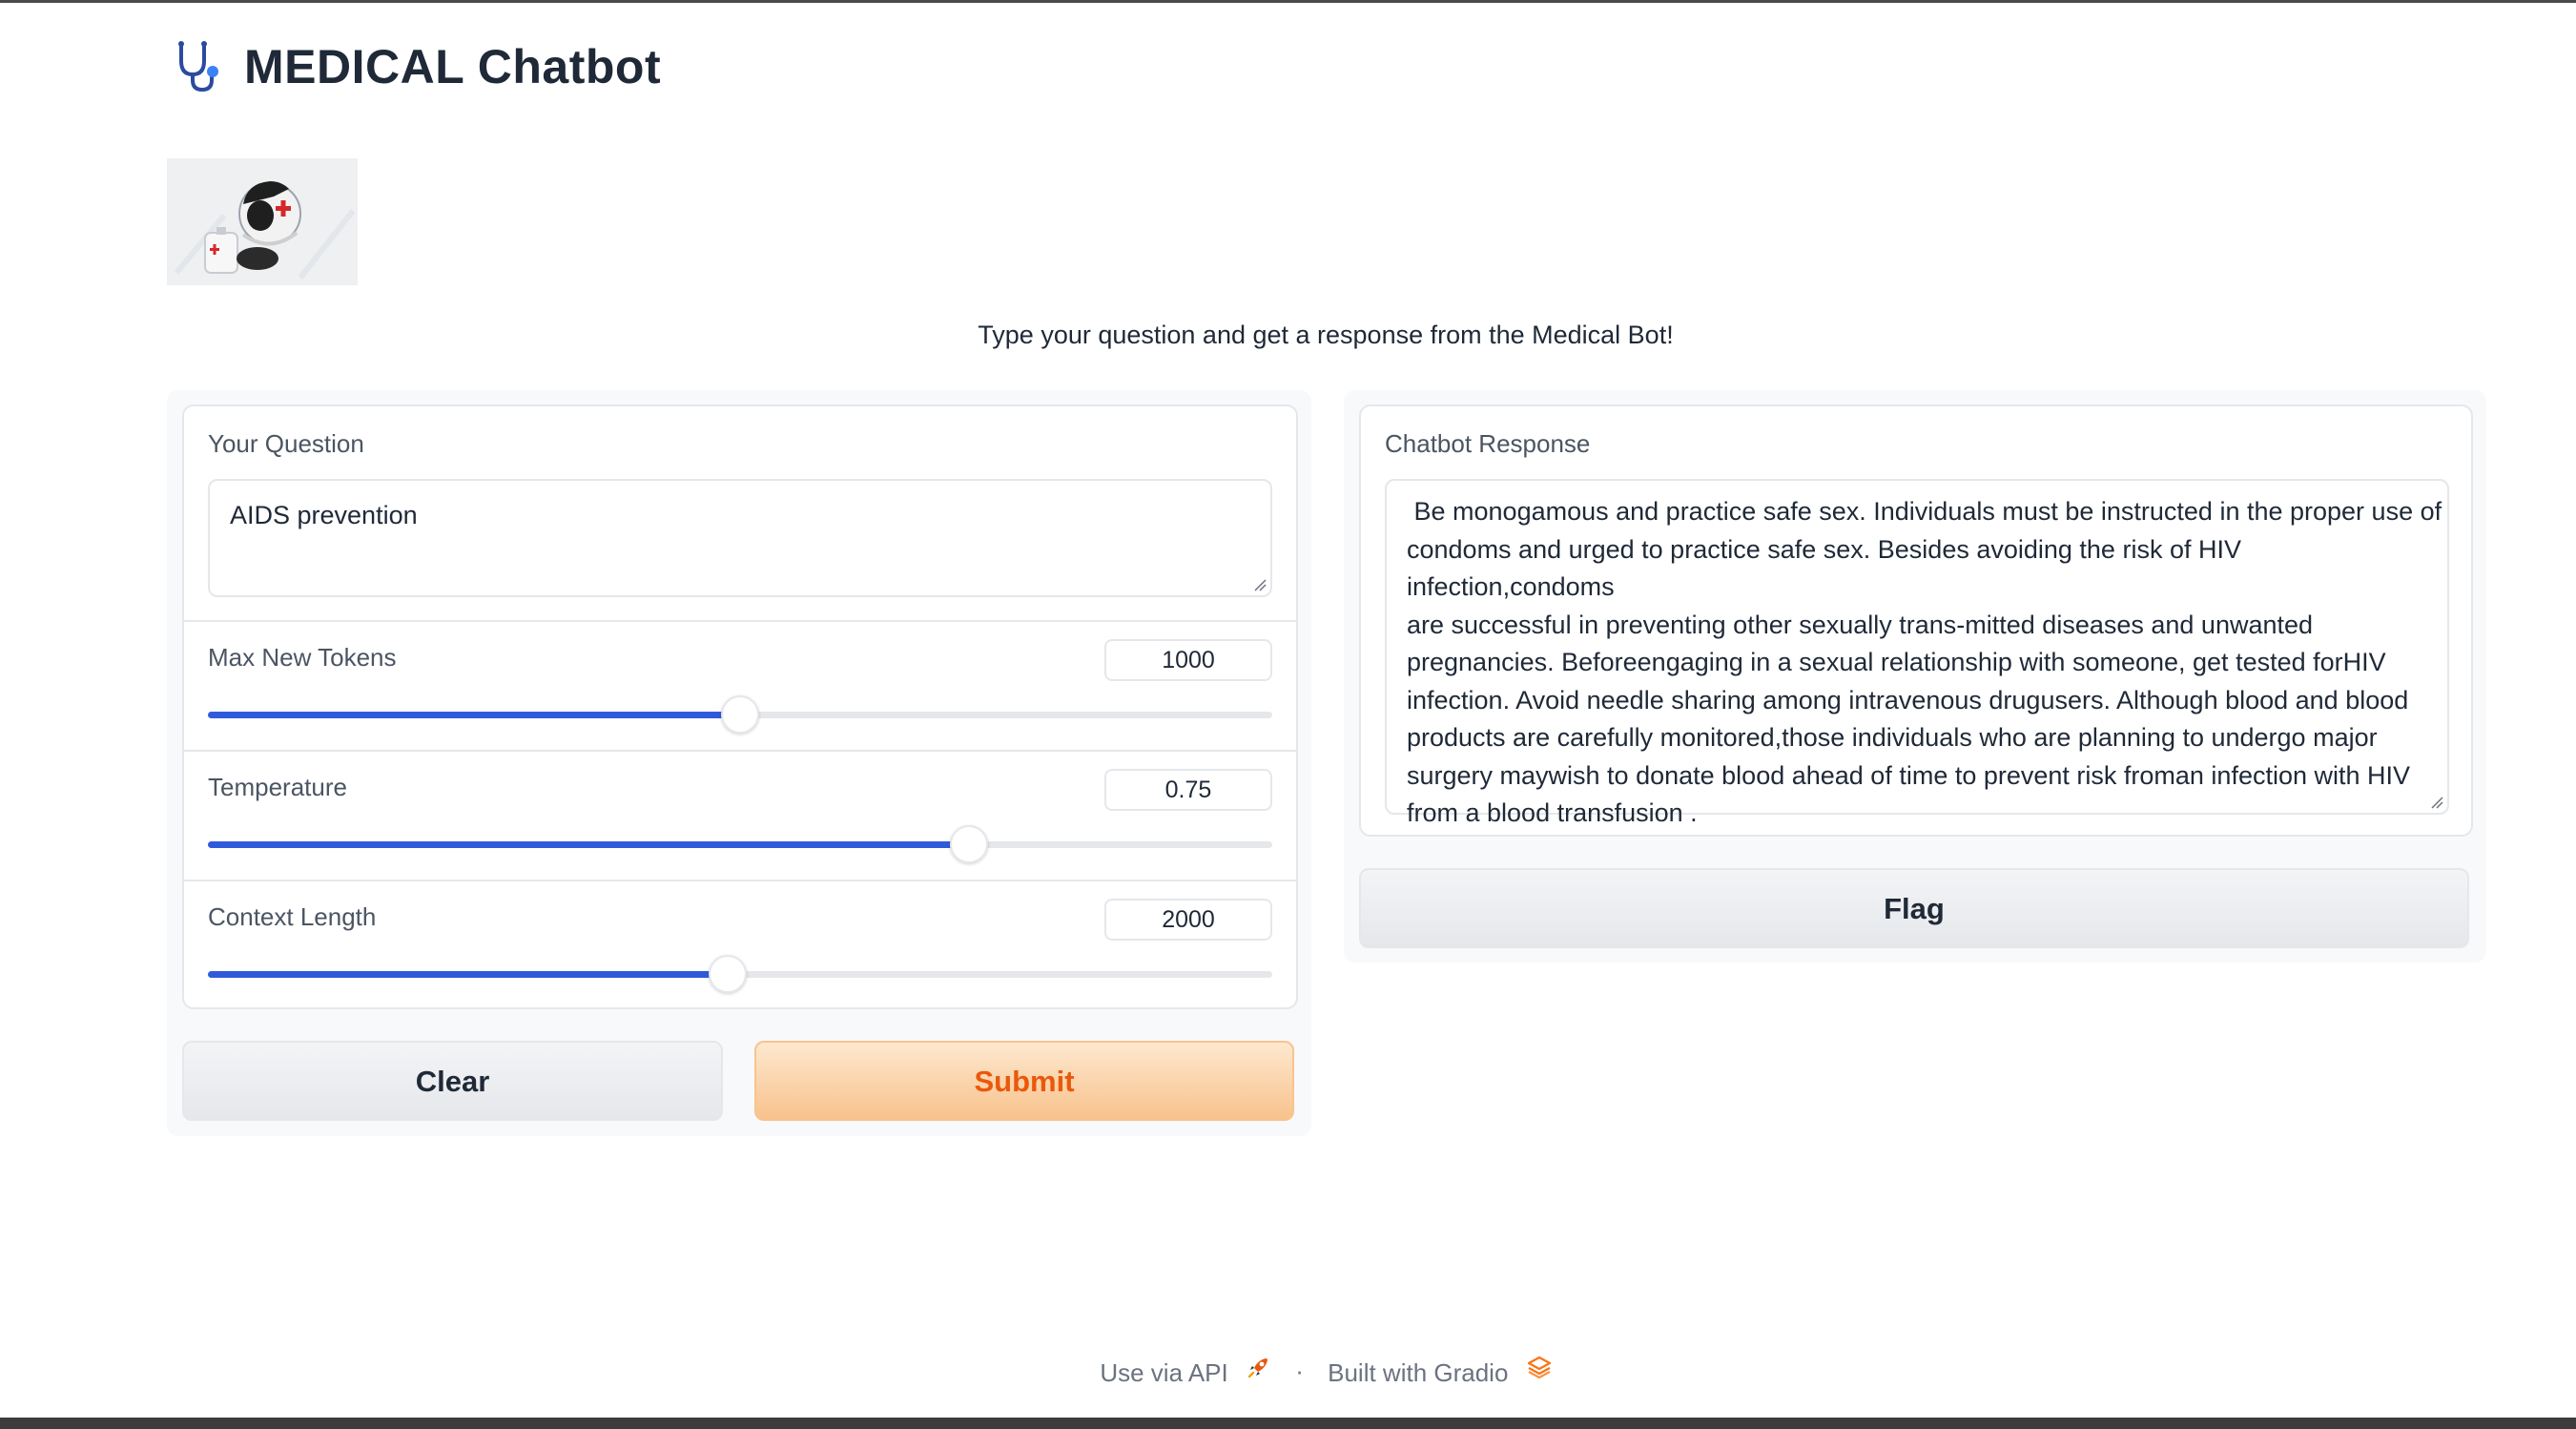 This screenshot has width=2576, height=1429. Describe the element at coordinates (740, 538) in the screenshot. I see `question-input: AIDS prevention` at that location.